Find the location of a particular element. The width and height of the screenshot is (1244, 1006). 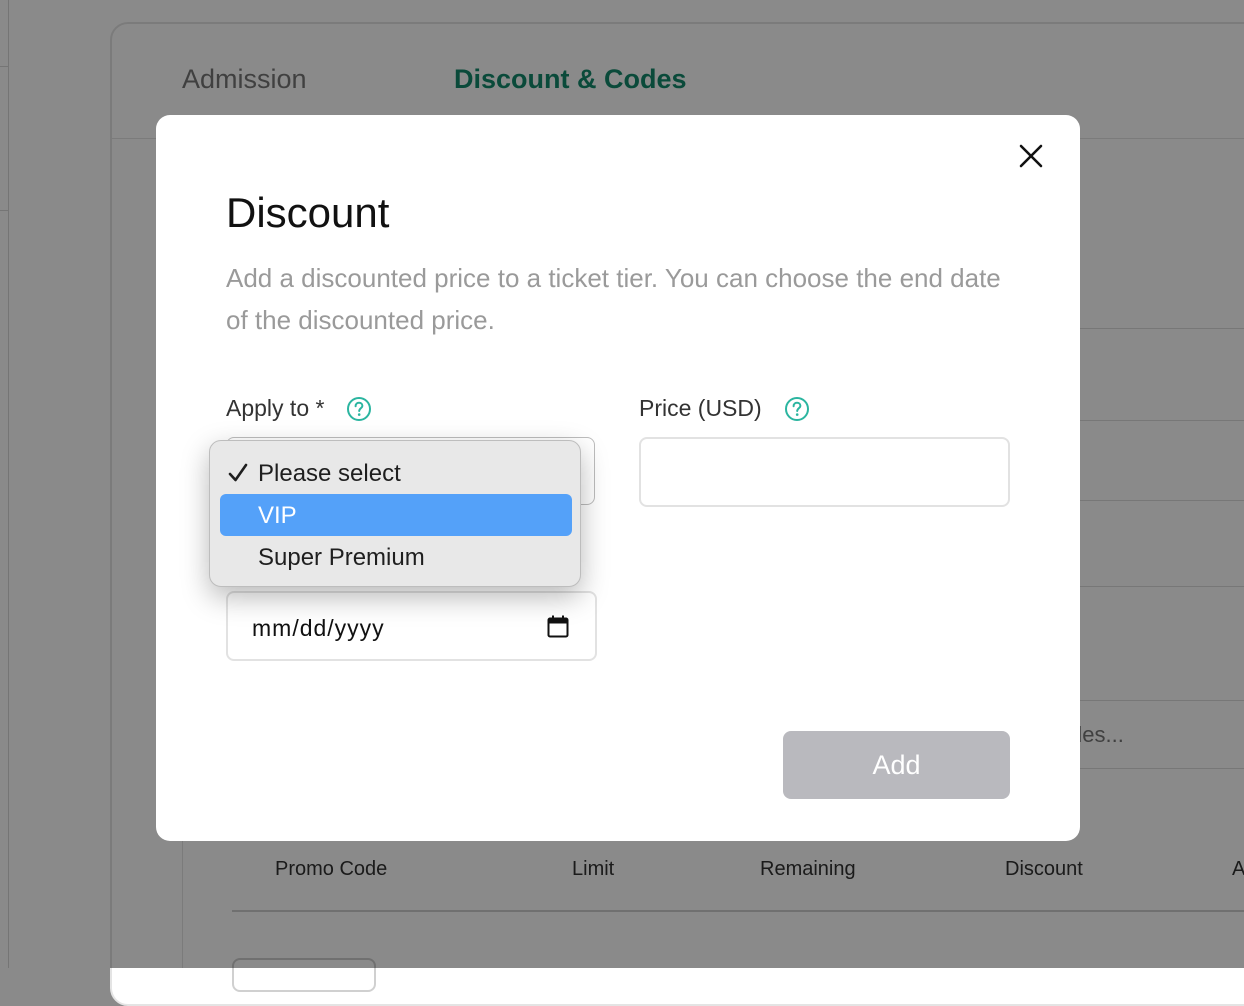

apply-to-label-row: Apply to * is located at coordinates (299, 408).